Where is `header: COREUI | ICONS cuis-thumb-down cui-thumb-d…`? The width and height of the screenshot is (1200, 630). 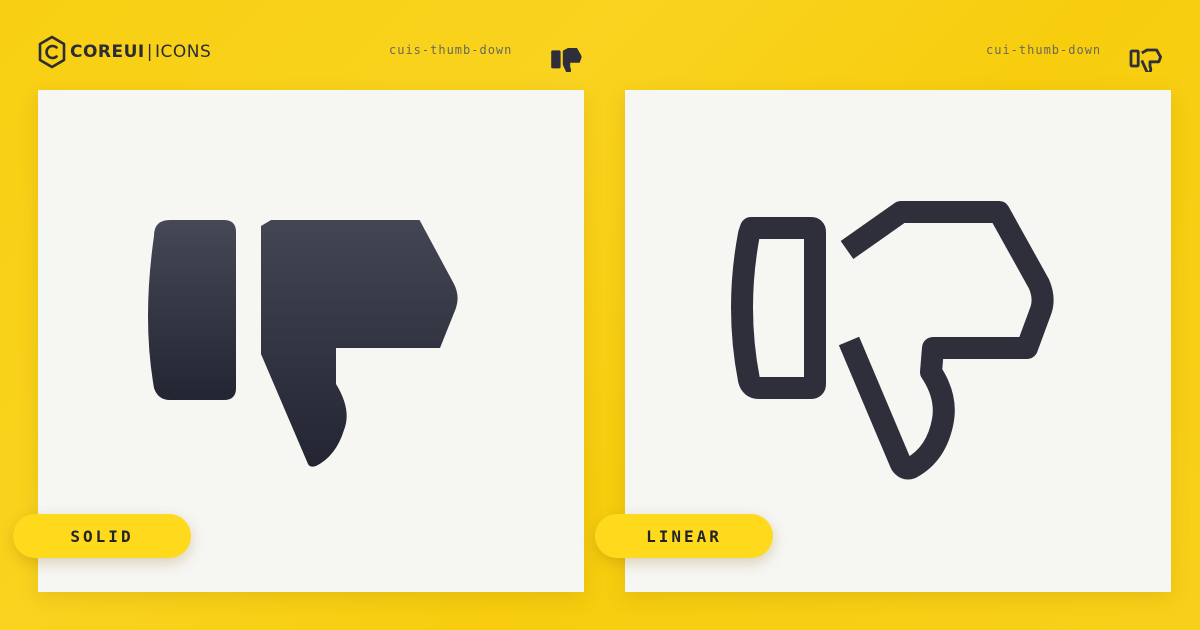
header: COREUI | ICONS cuis-thumb-down cui-thumb-d… is located at coordinates (600, 45).